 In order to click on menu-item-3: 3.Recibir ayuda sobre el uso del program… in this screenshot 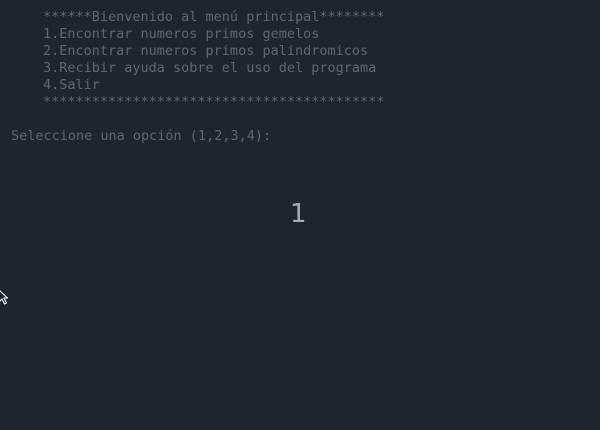, I will do `click(210, 68)`.